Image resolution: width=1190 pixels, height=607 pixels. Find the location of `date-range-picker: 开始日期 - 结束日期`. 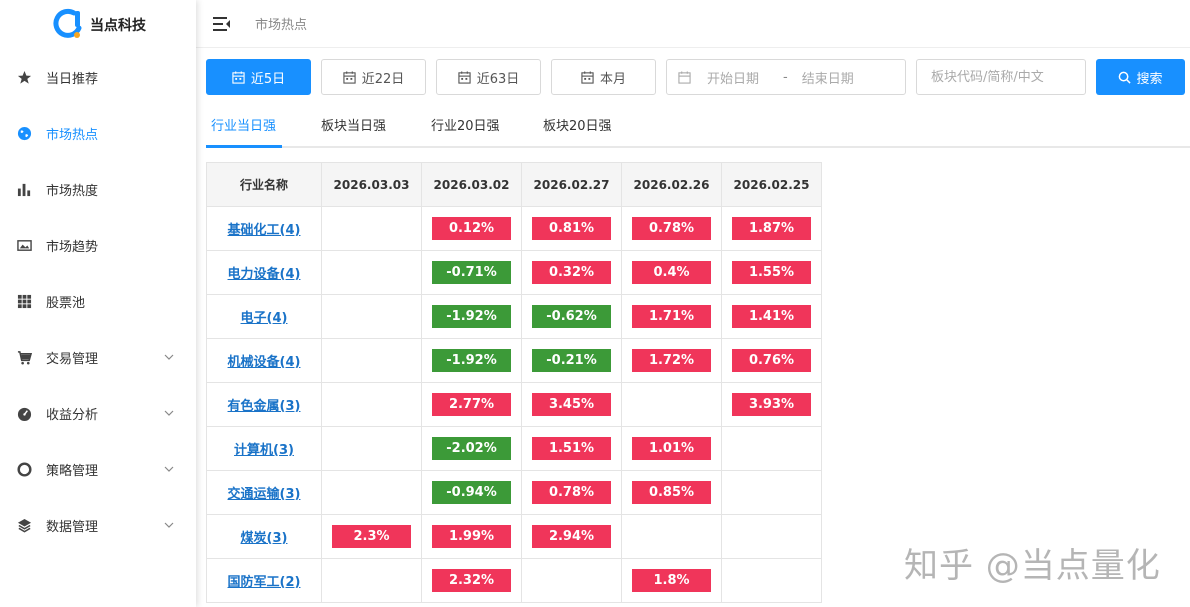

date-range-picker: 开始日期 - 结束日期 is located at coordinates (786, 77).